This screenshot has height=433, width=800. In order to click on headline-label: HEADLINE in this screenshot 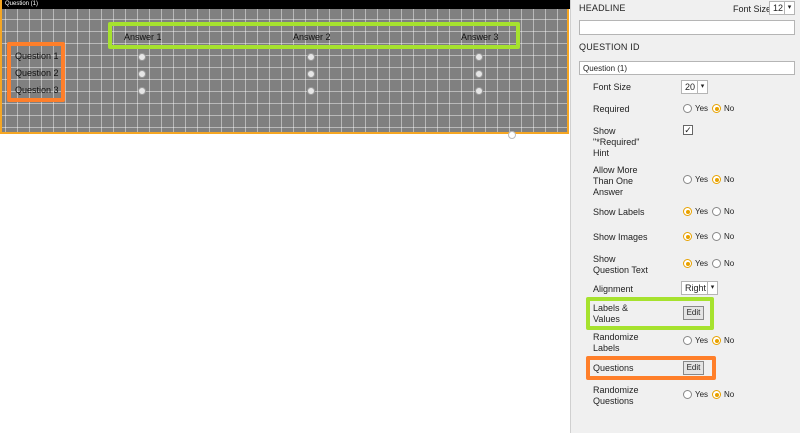, I will do `click(602, 8)`.